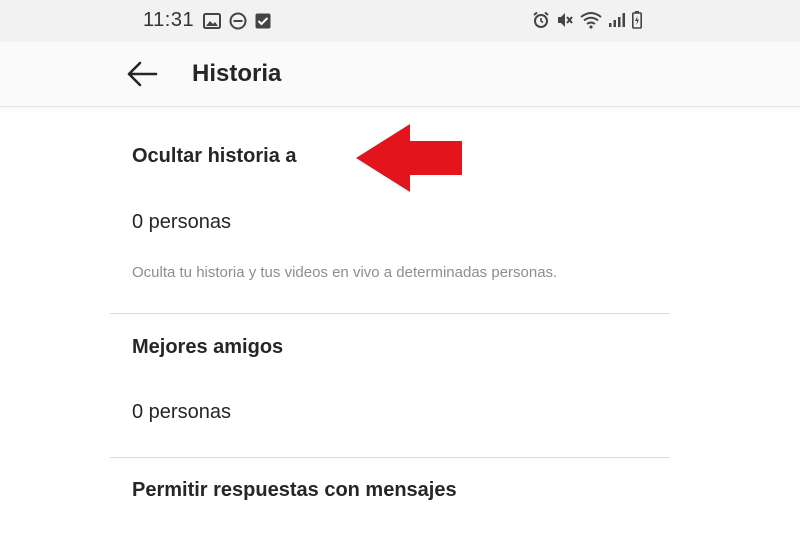 The image size is (800, 533). Describe the element at coordinates (565, 20) in the screenshot. I see `mute-icon` at that location.